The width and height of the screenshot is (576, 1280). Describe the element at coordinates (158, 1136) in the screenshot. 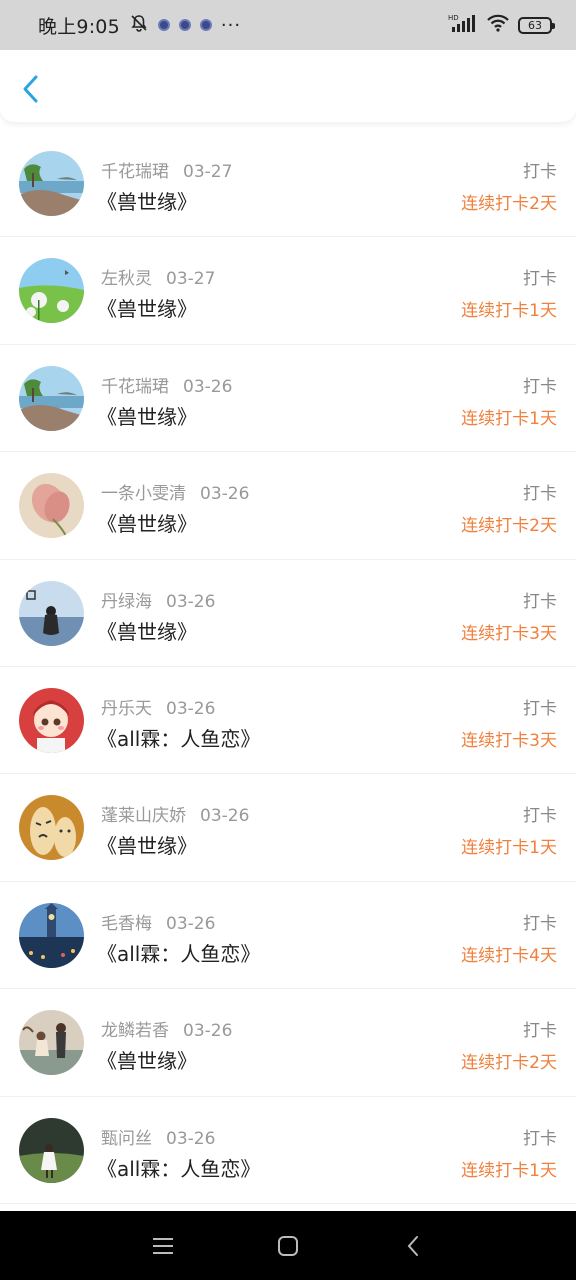

I see `user-name-line: 甄问丝 03-26` at that location.